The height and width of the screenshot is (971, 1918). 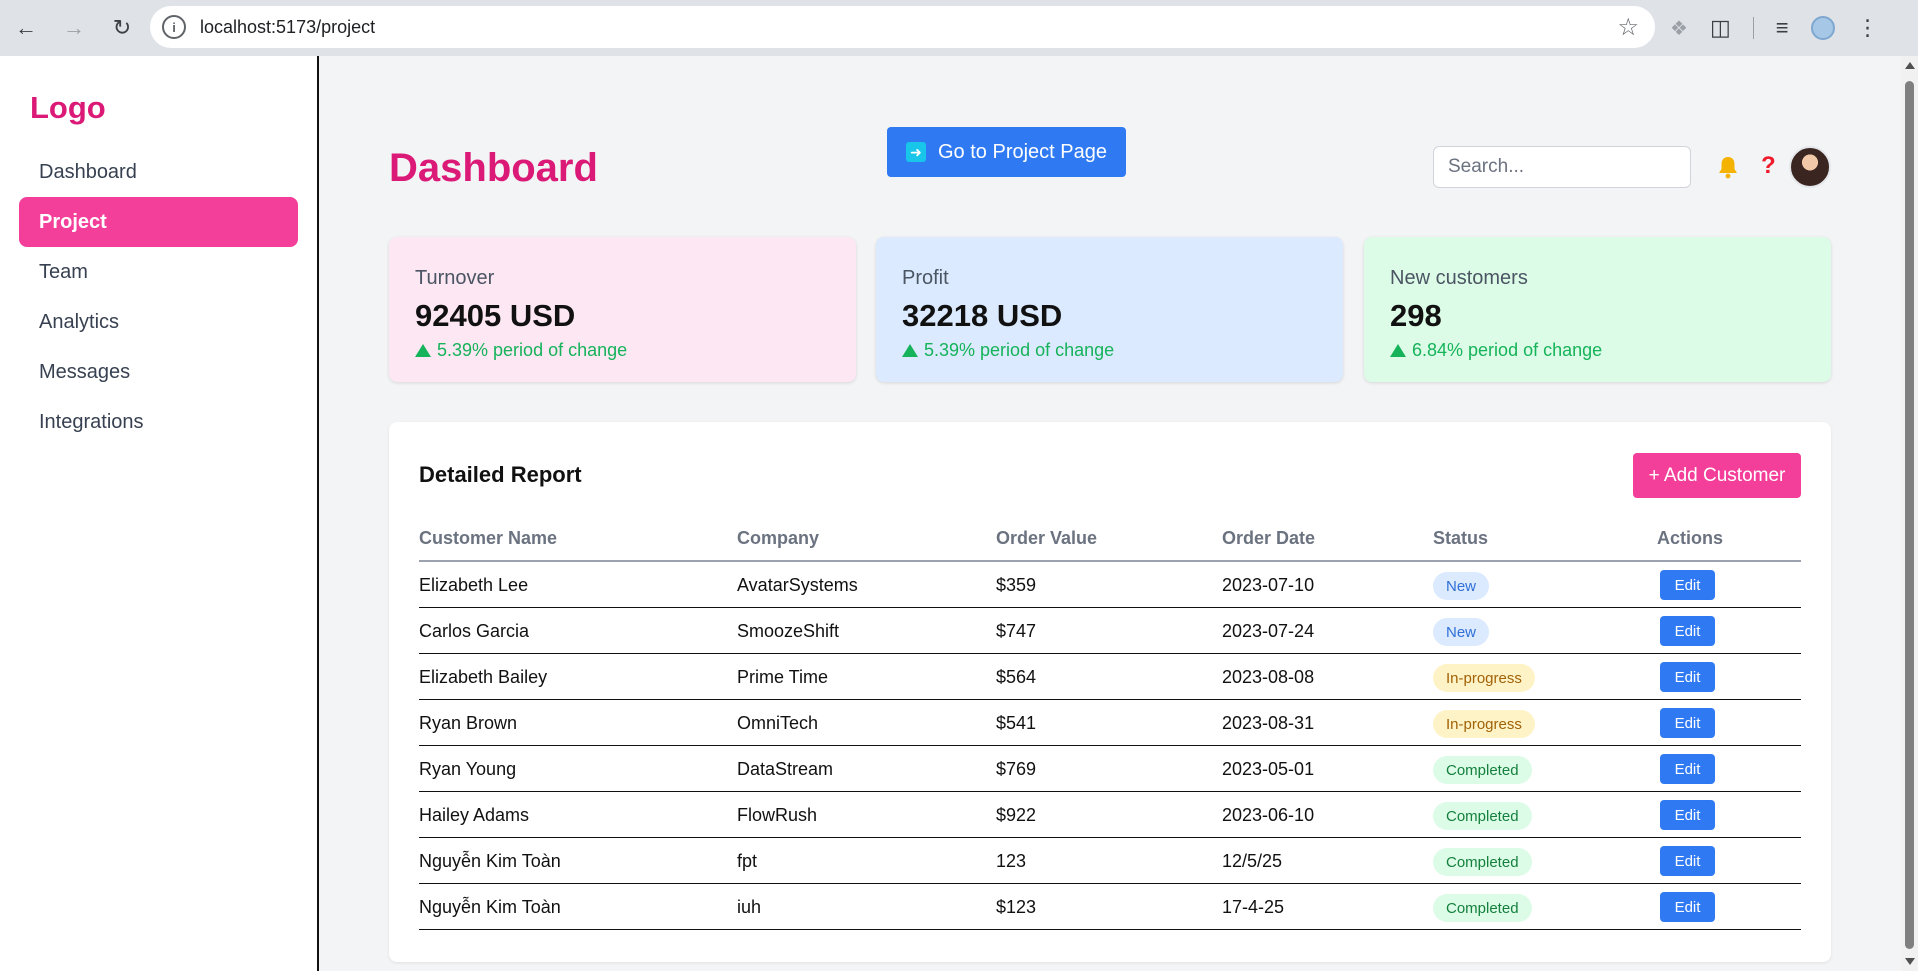 I want to click on sidebar-item-analytics: Analytics, so click(x=158, y=322).